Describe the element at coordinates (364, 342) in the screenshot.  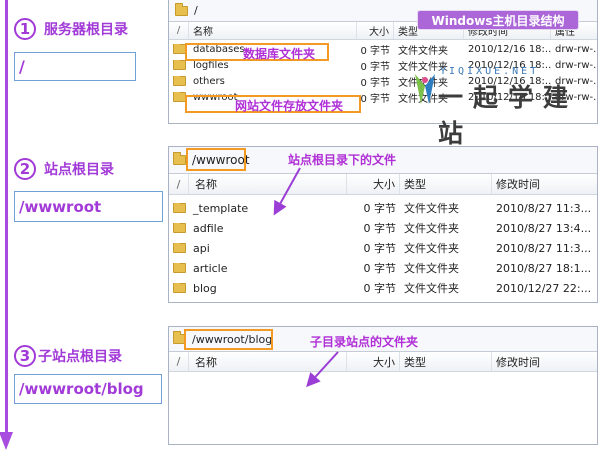
I see `annotation-subsite-folder: 子目录站点的文件夹` at that location.